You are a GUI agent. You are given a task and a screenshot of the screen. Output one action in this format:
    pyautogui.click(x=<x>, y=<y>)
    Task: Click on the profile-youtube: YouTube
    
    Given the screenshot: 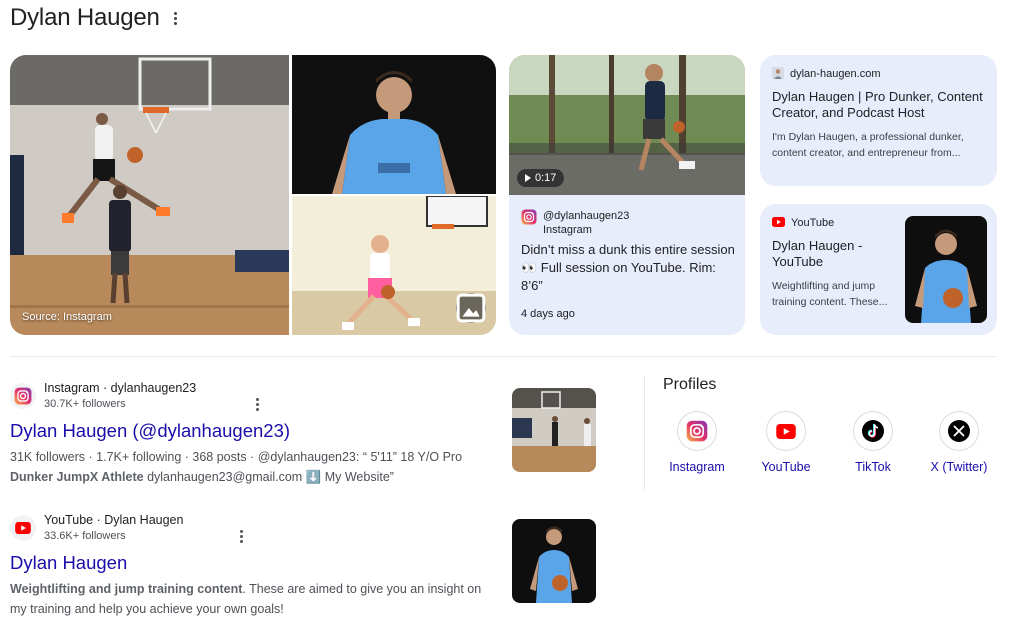 What is the action you would take?
    pyautogui.click(x=786, y=442)
    